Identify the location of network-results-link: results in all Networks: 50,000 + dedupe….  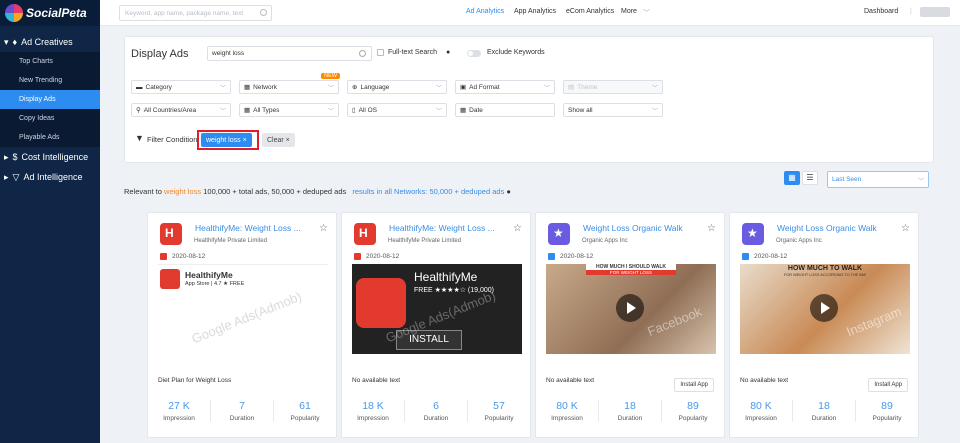
(428, 191).